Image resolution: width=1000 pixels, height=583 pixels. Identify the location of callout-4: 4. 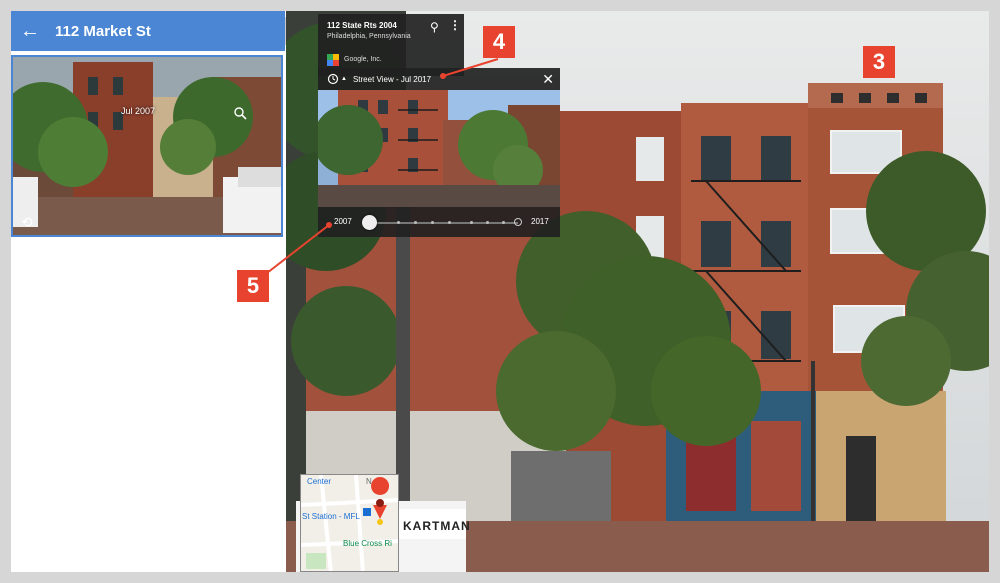
(499, 42).